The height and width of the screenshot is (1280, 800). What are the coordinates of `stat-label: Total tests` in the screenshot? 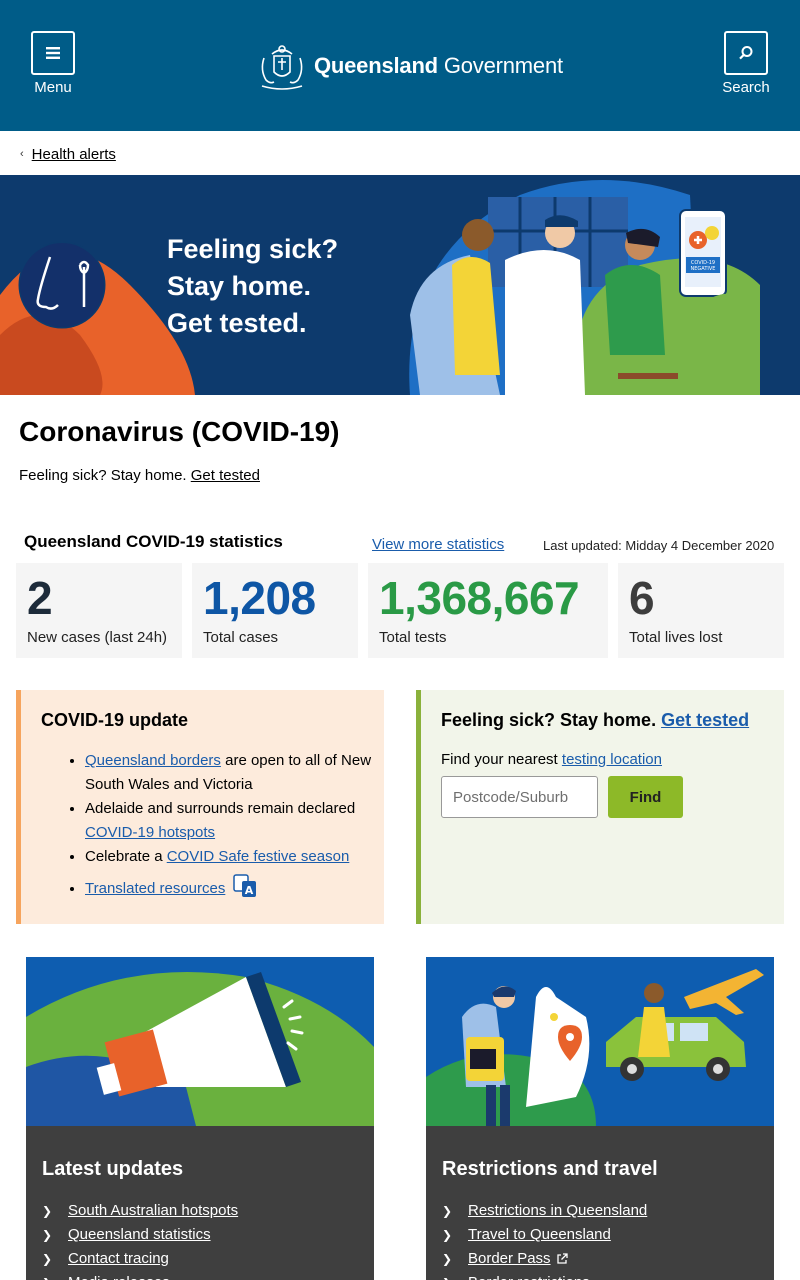 It's located at (413, 637).